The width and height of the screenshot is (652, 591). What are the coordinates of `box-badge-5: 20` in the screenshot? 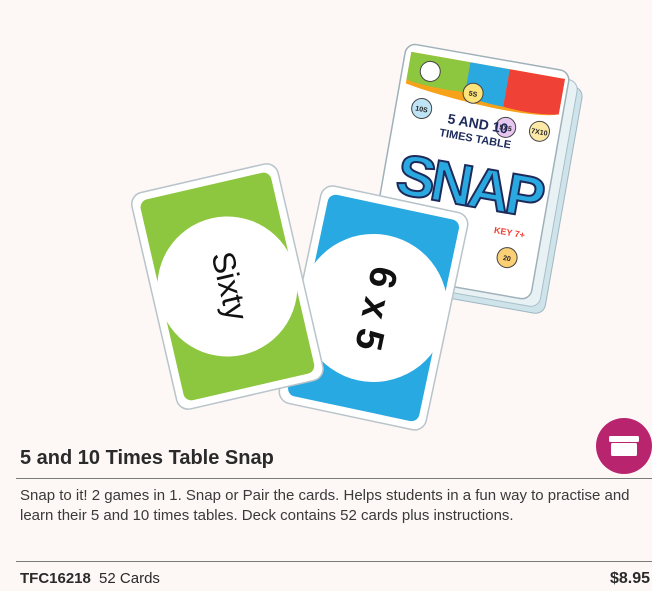 It's located at (506, 259).